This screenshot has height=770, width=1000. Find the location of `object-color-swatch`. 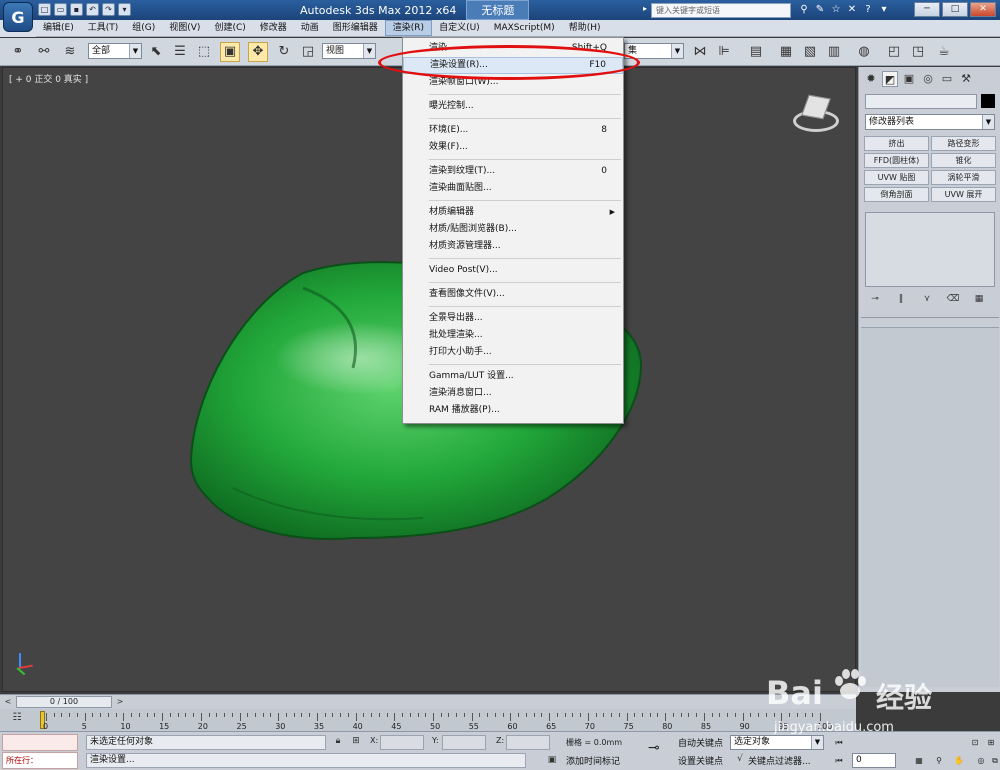

object-color-swatch is located at coordinates (988, 101).